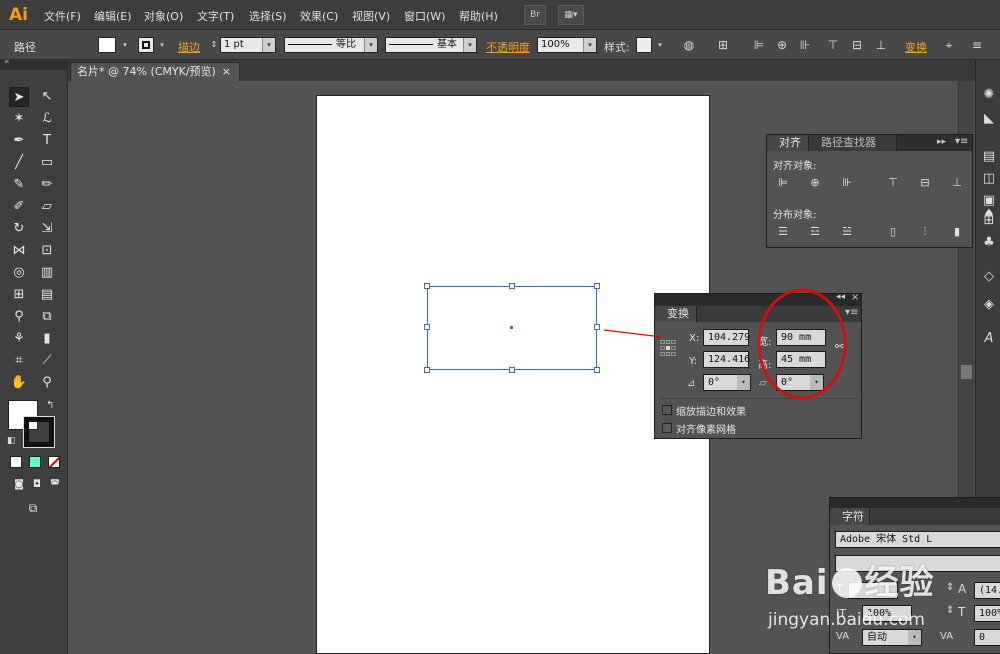 Image resolution: width=1000 pixels, height=654 pixels. I want to click on menu-effect: 效果(C), so click(319, 16).